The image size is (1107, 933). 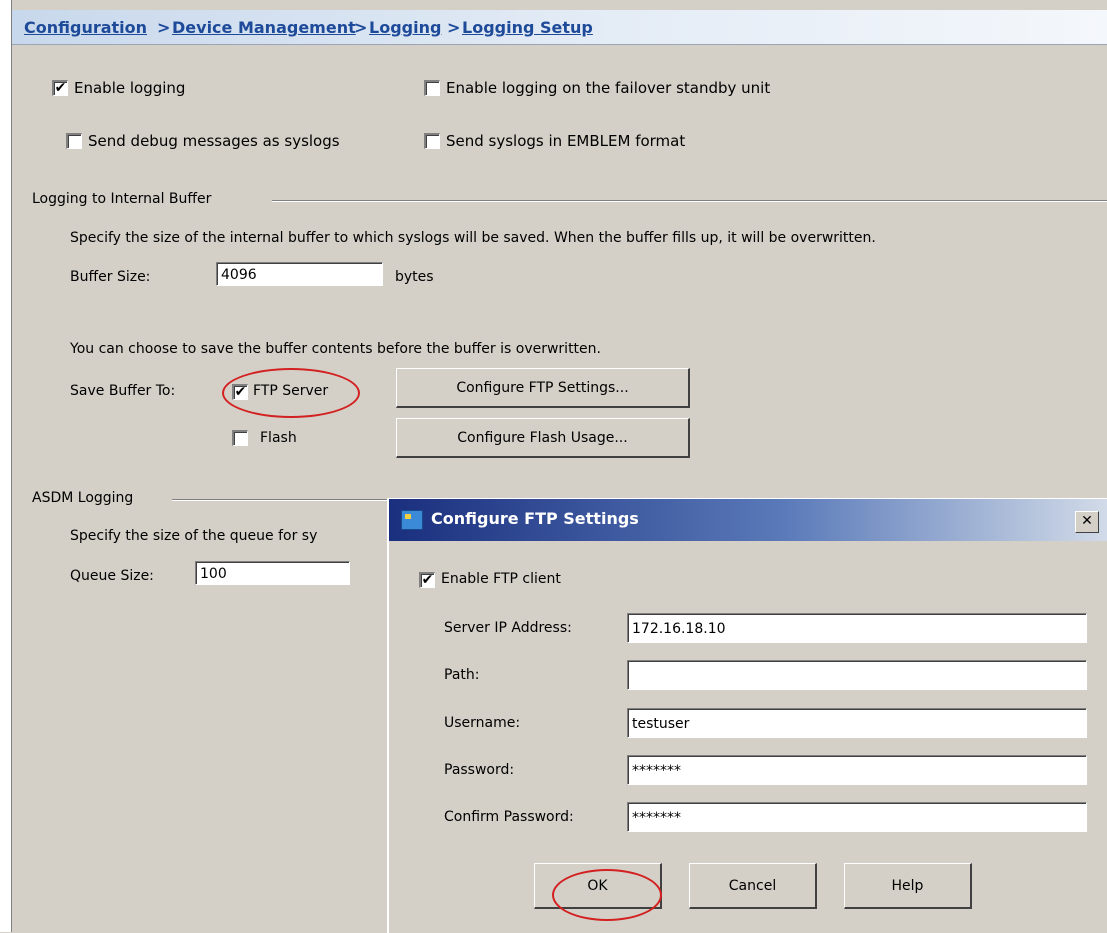 I want to click on buffer-size-input: 4096, so click(x=299, y=274).